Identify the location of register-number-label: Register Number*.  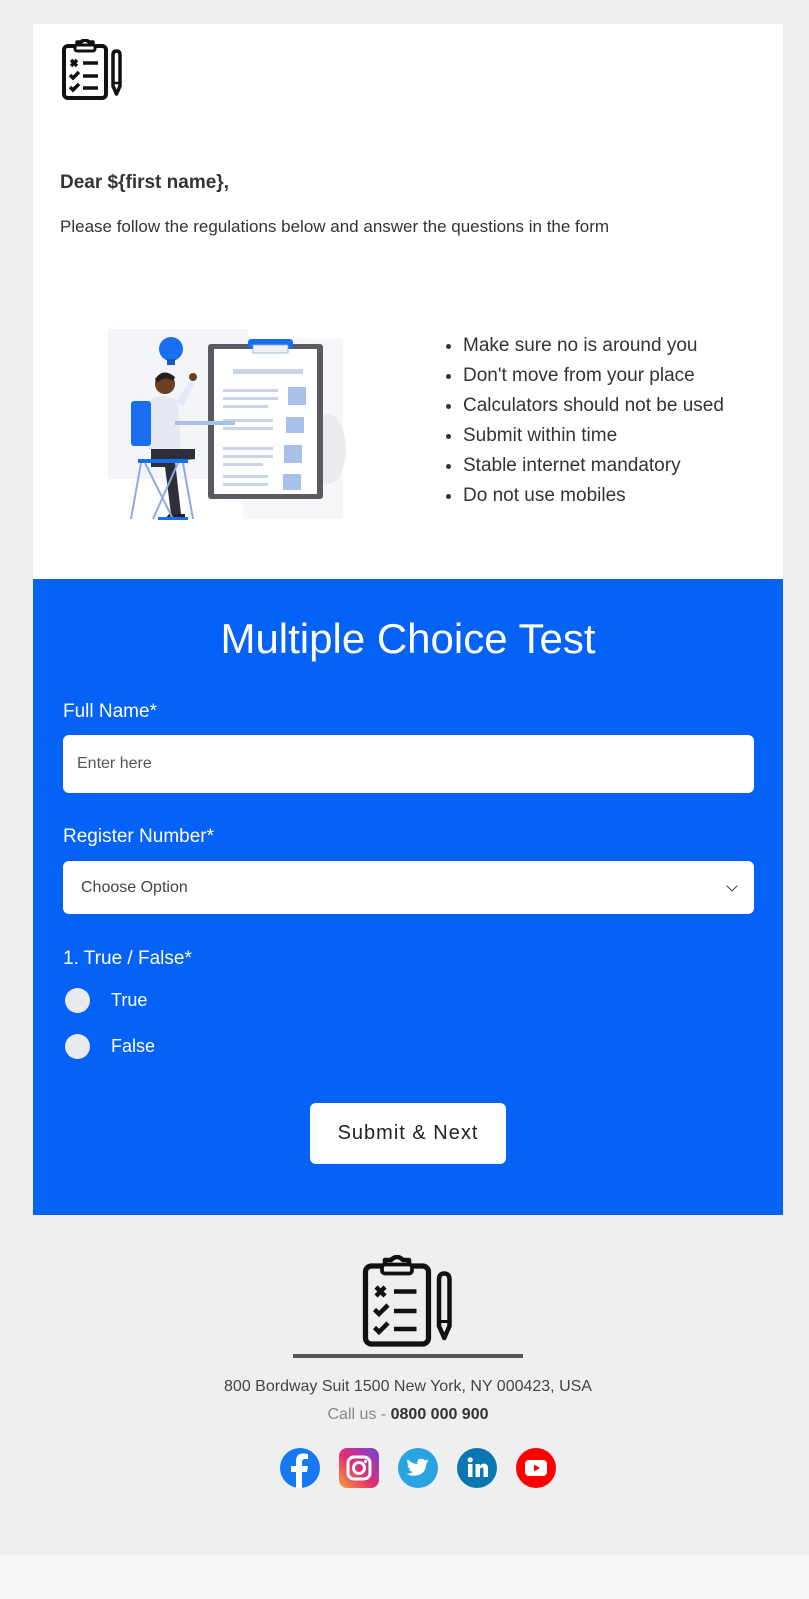
(138, 836).